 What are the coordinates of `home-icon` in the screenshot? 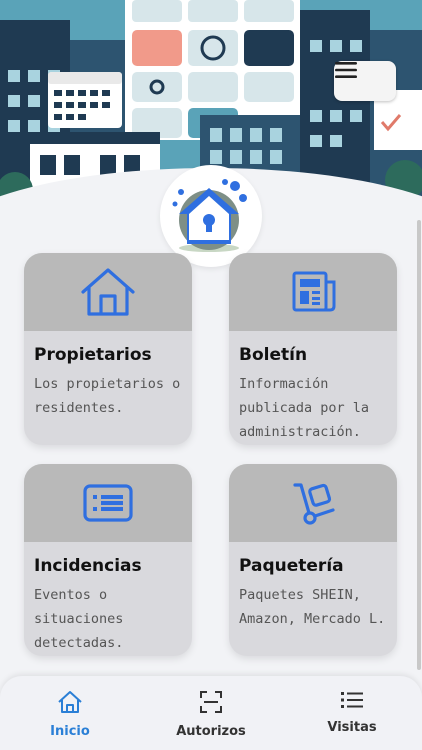 It's located at (70, 702).